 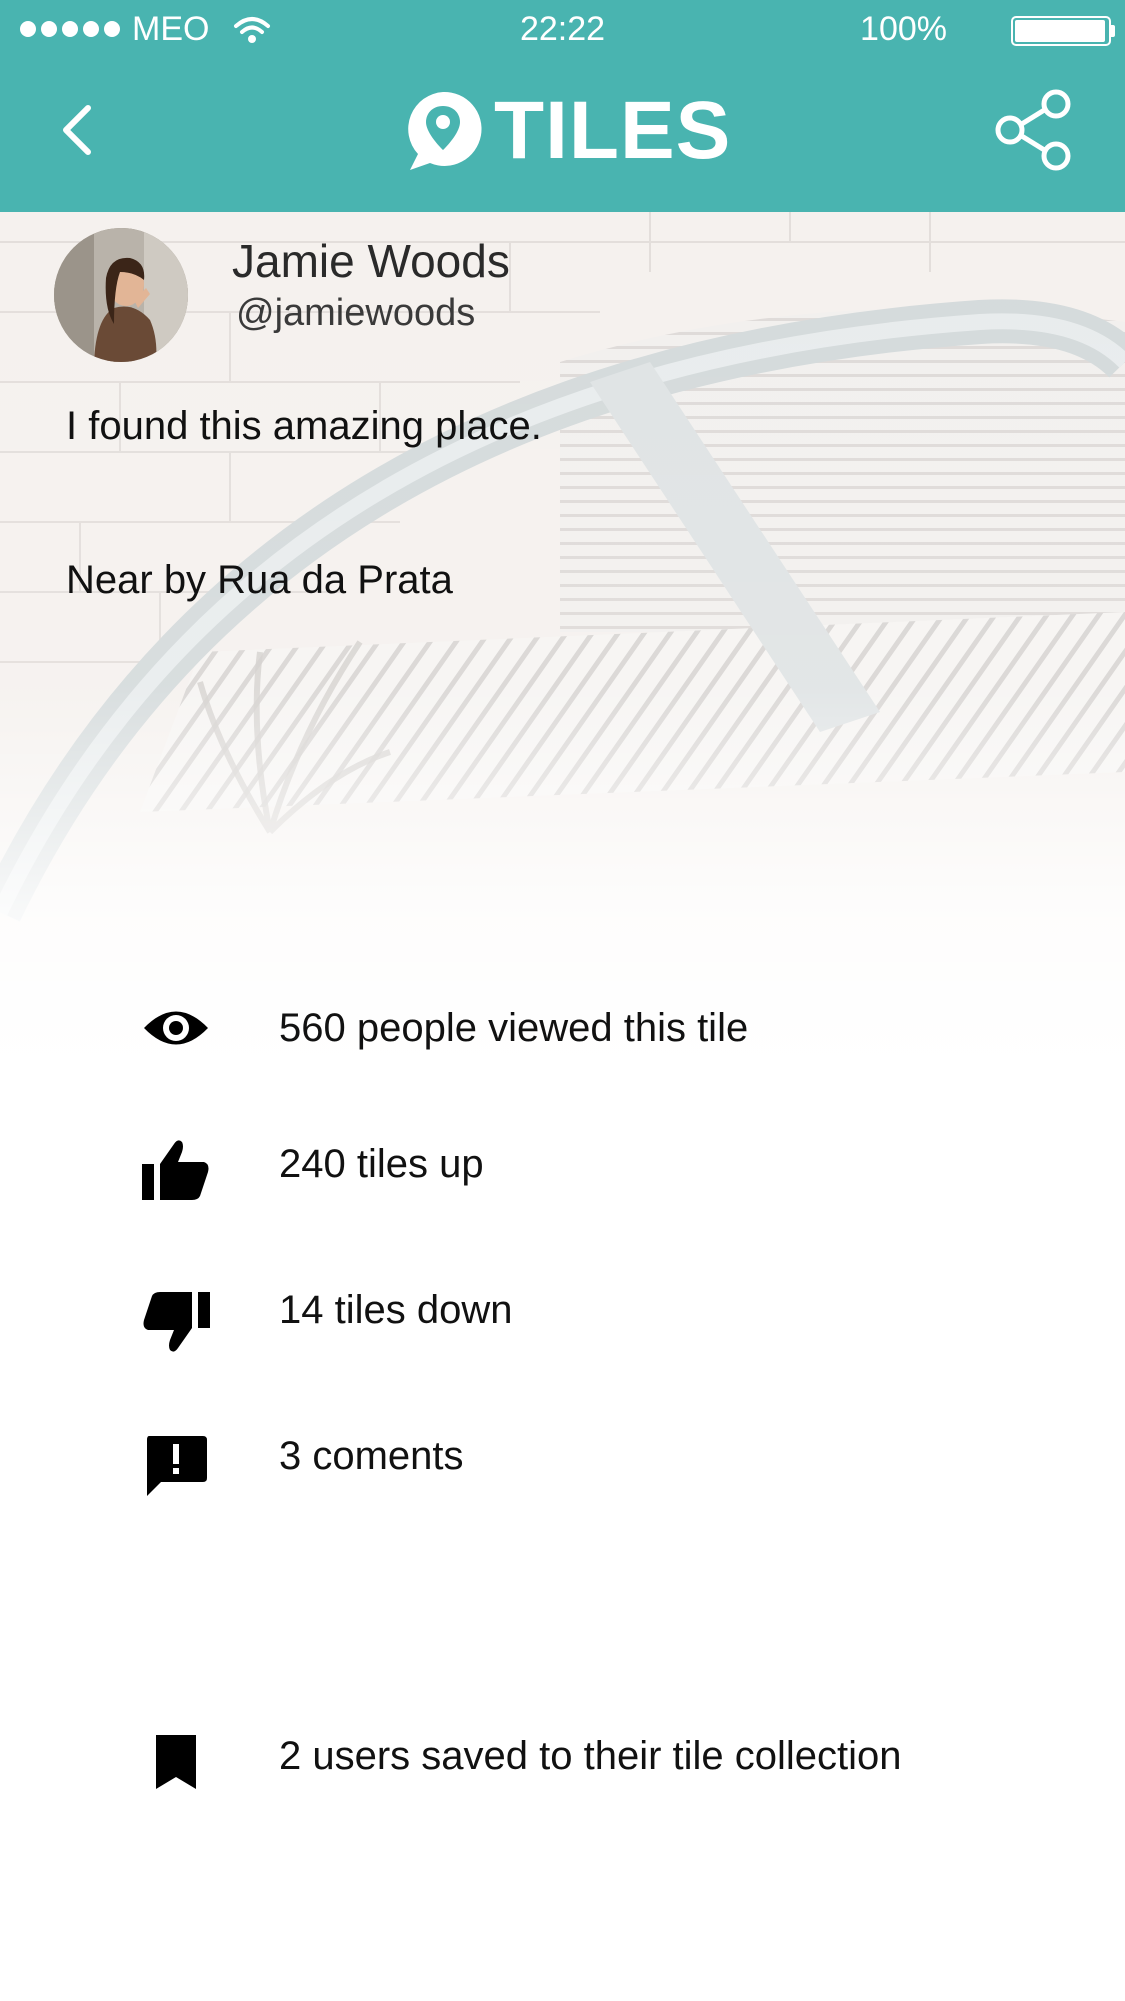 What do you see at coordinates (371, 1456) in the screenshot?
I see `comments-count: 3 coments` at bounding box center [371, 1456].